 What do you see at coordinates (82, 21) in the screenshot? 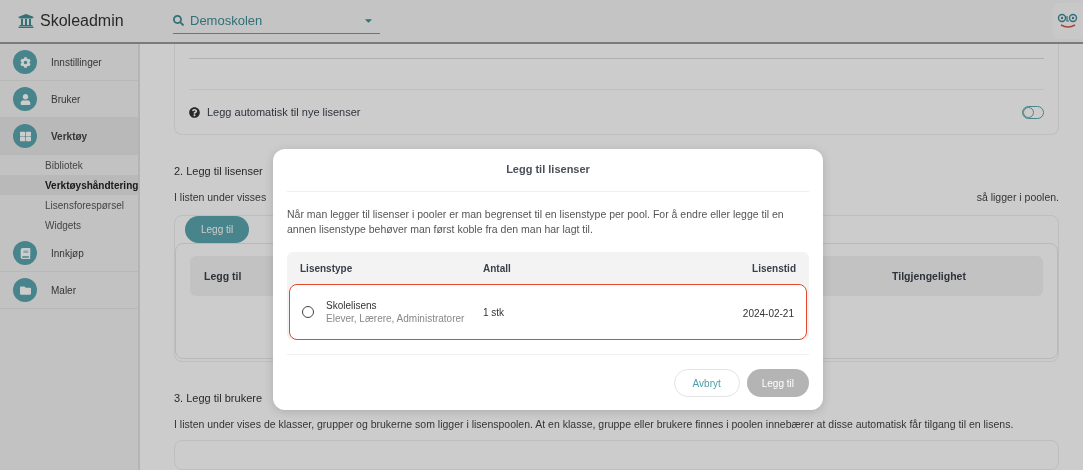
I see `app-title: Skoleadmin` at bounding box center [82, 21].